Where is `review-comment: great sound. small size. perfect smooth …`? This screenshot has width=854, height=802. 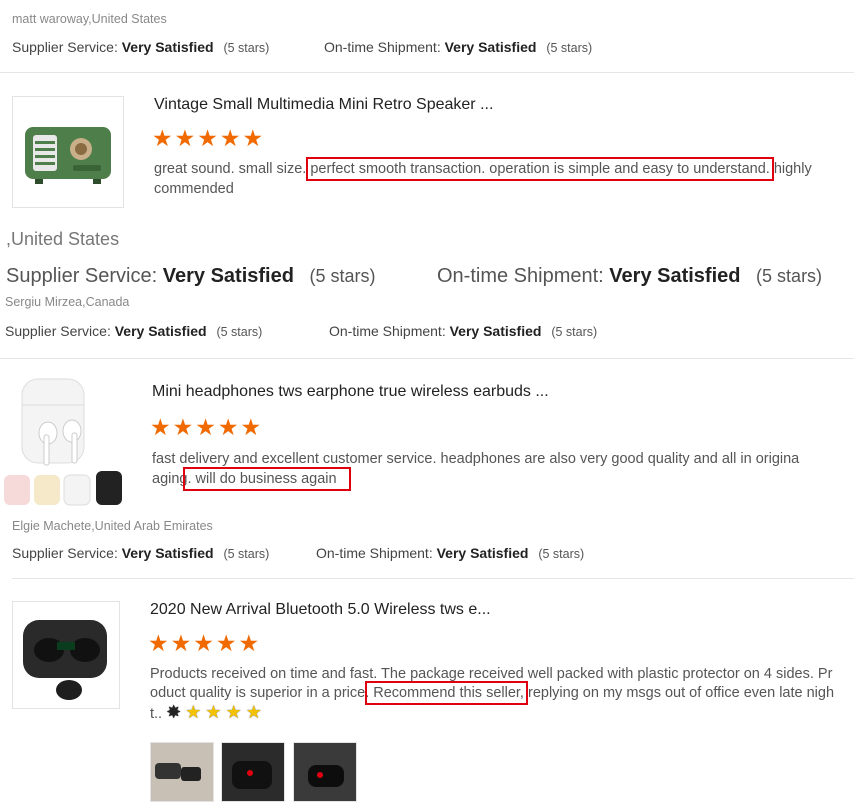
review-comment: great sound. small size. perfect smooth … is located at coordinates (483, 169).